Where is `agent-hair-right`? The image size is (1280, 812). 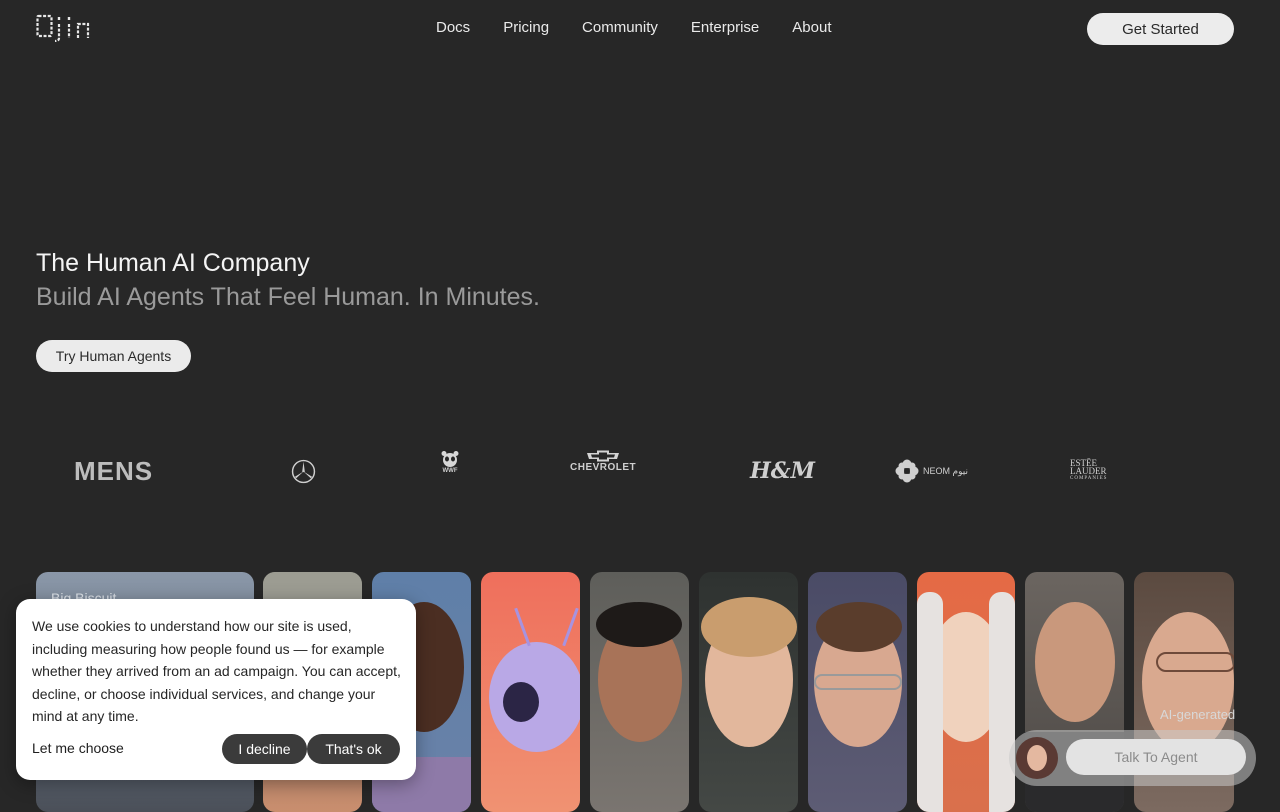 agent-hair-right is located at coordinates (1002, 702).